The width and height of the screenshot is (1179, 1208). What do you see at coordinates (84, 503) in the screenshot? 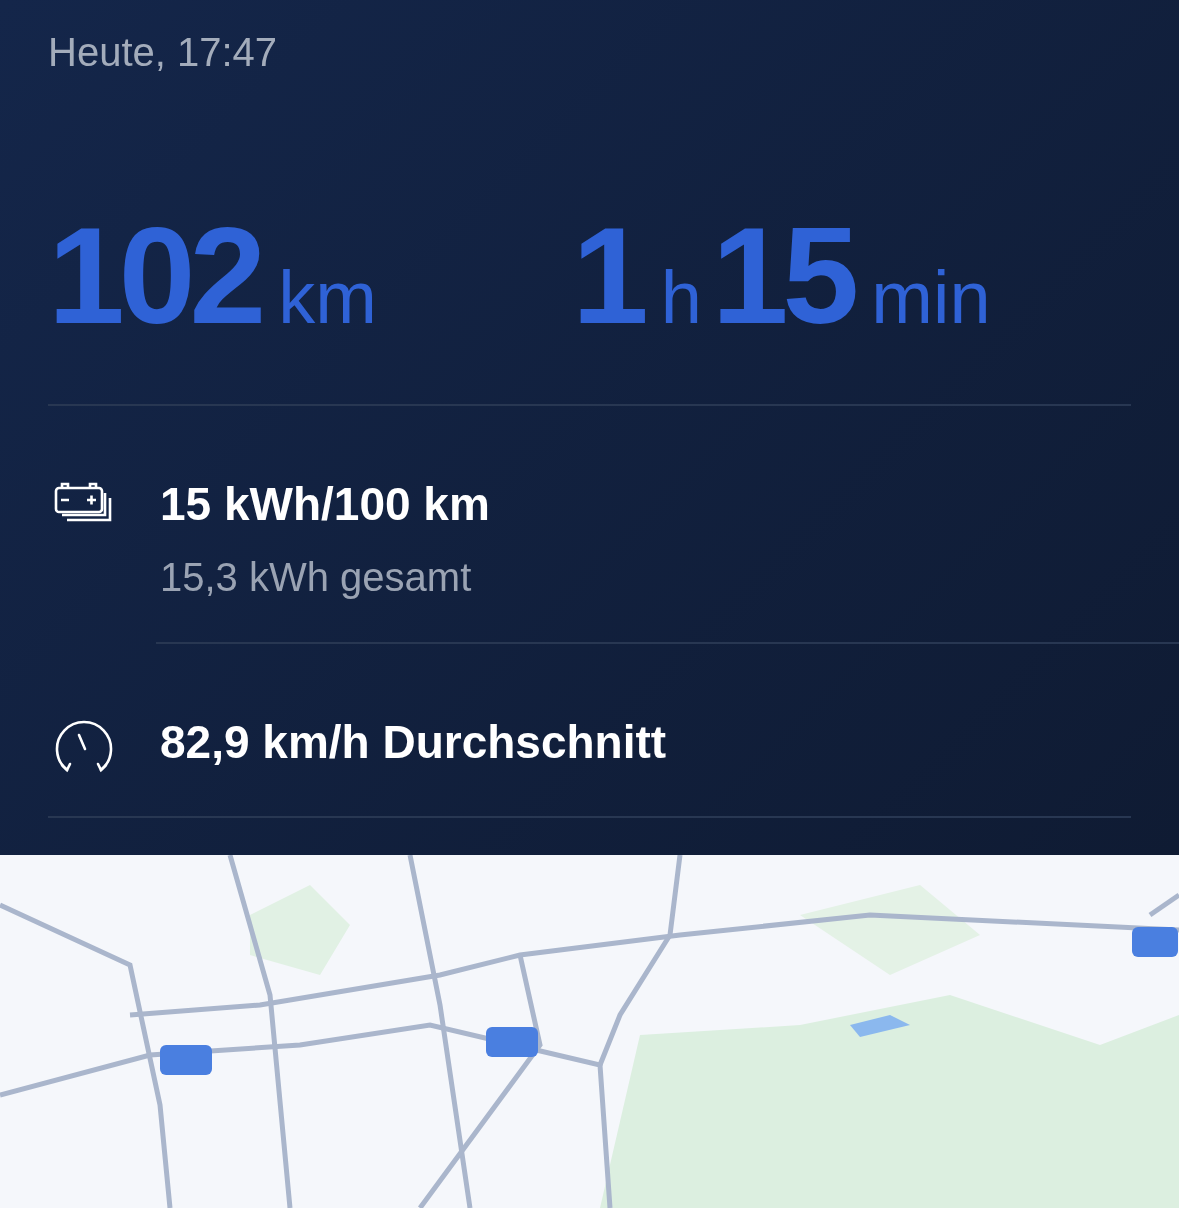
I see `battery-icon` at bounding box center [84, 503].